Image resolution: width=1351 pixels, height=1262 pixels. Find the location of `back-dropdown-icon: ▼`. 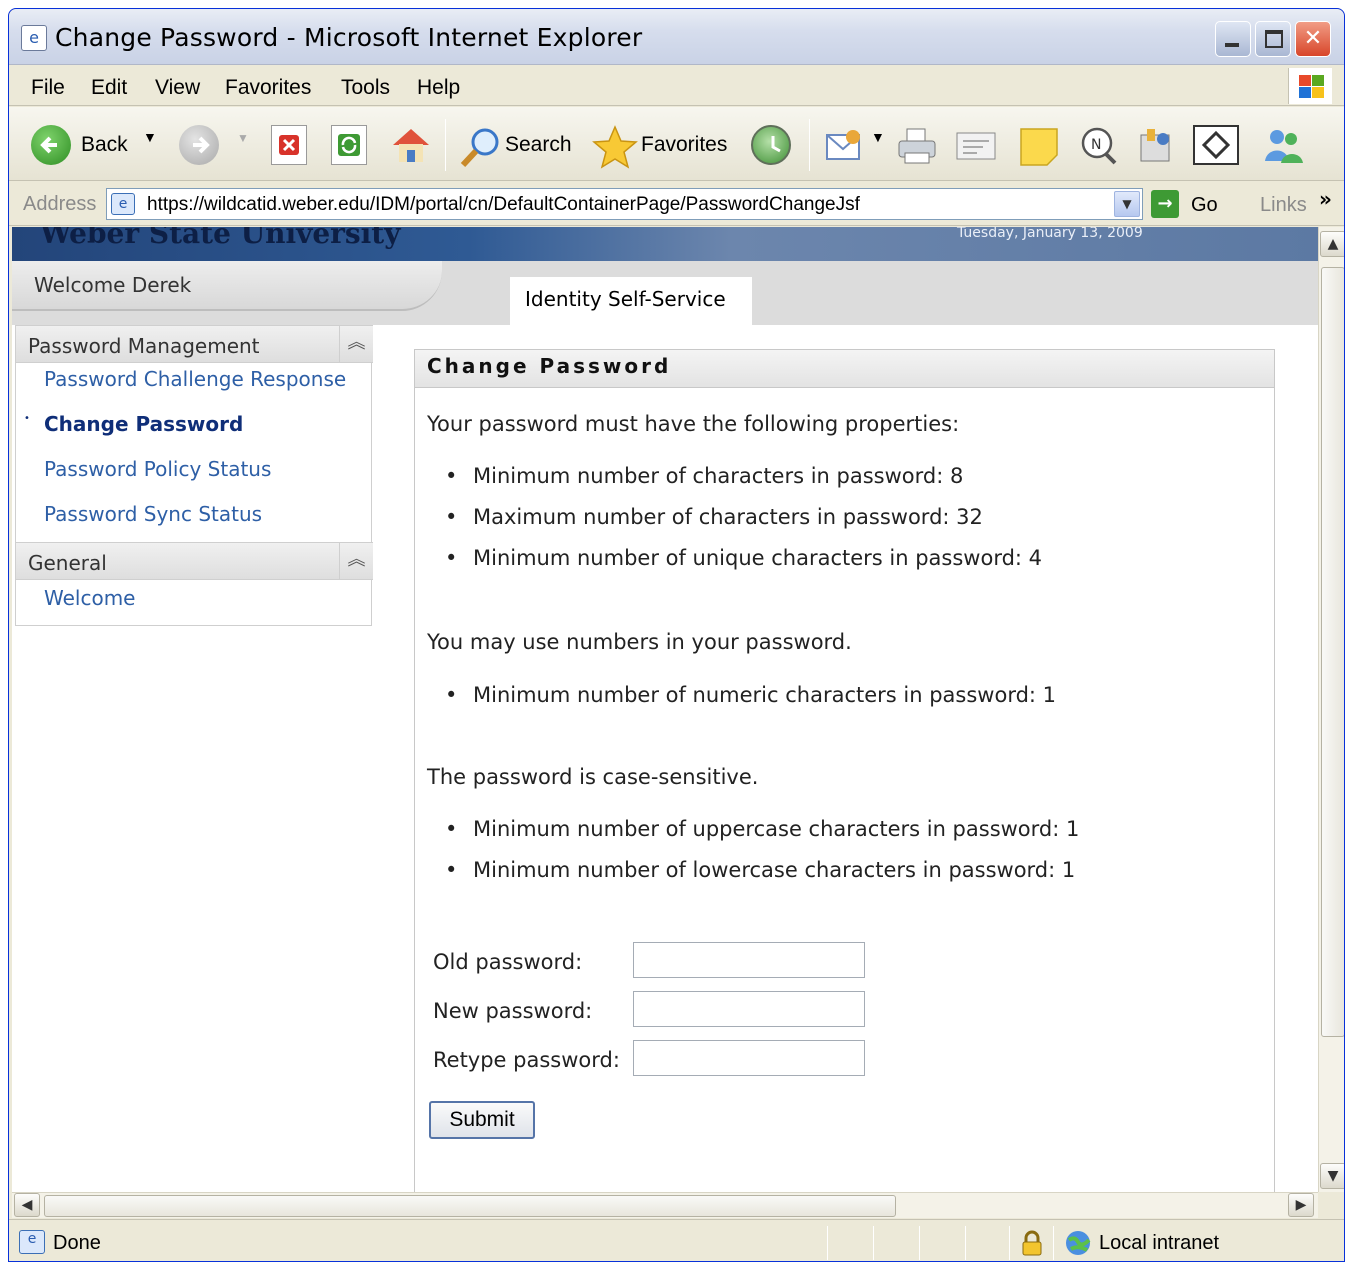

back-dropdown-icon: ▼ is located at coordinates (150, 137).